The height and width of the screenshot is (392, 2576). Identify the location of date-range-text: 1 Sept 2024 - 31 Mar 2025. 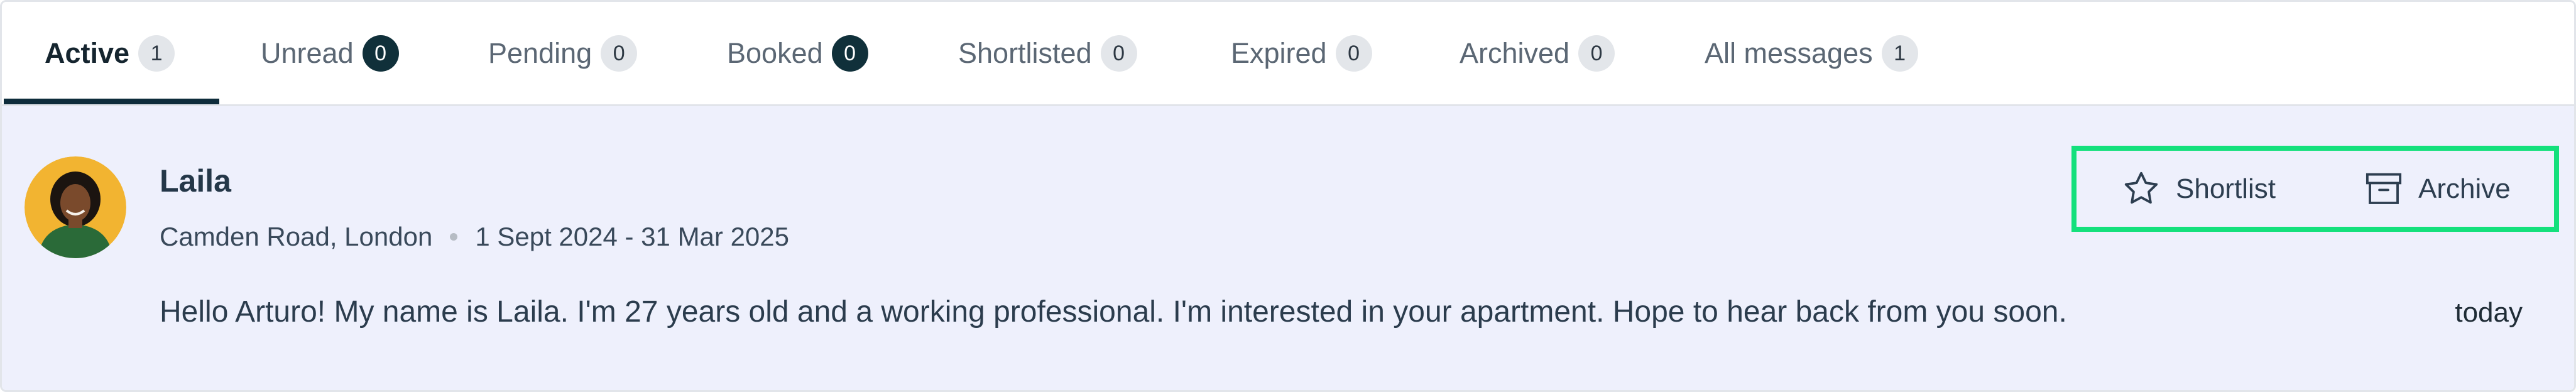
(633, 236).